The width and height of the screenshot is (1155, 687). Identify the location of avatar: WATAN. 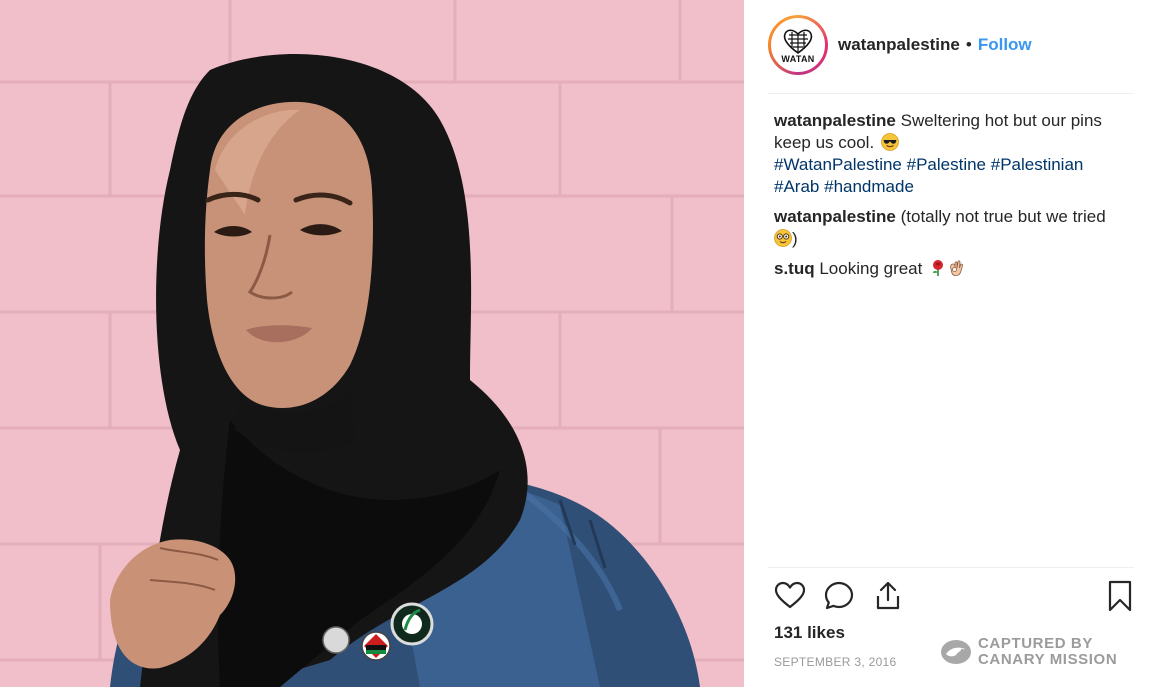
(798, 45).